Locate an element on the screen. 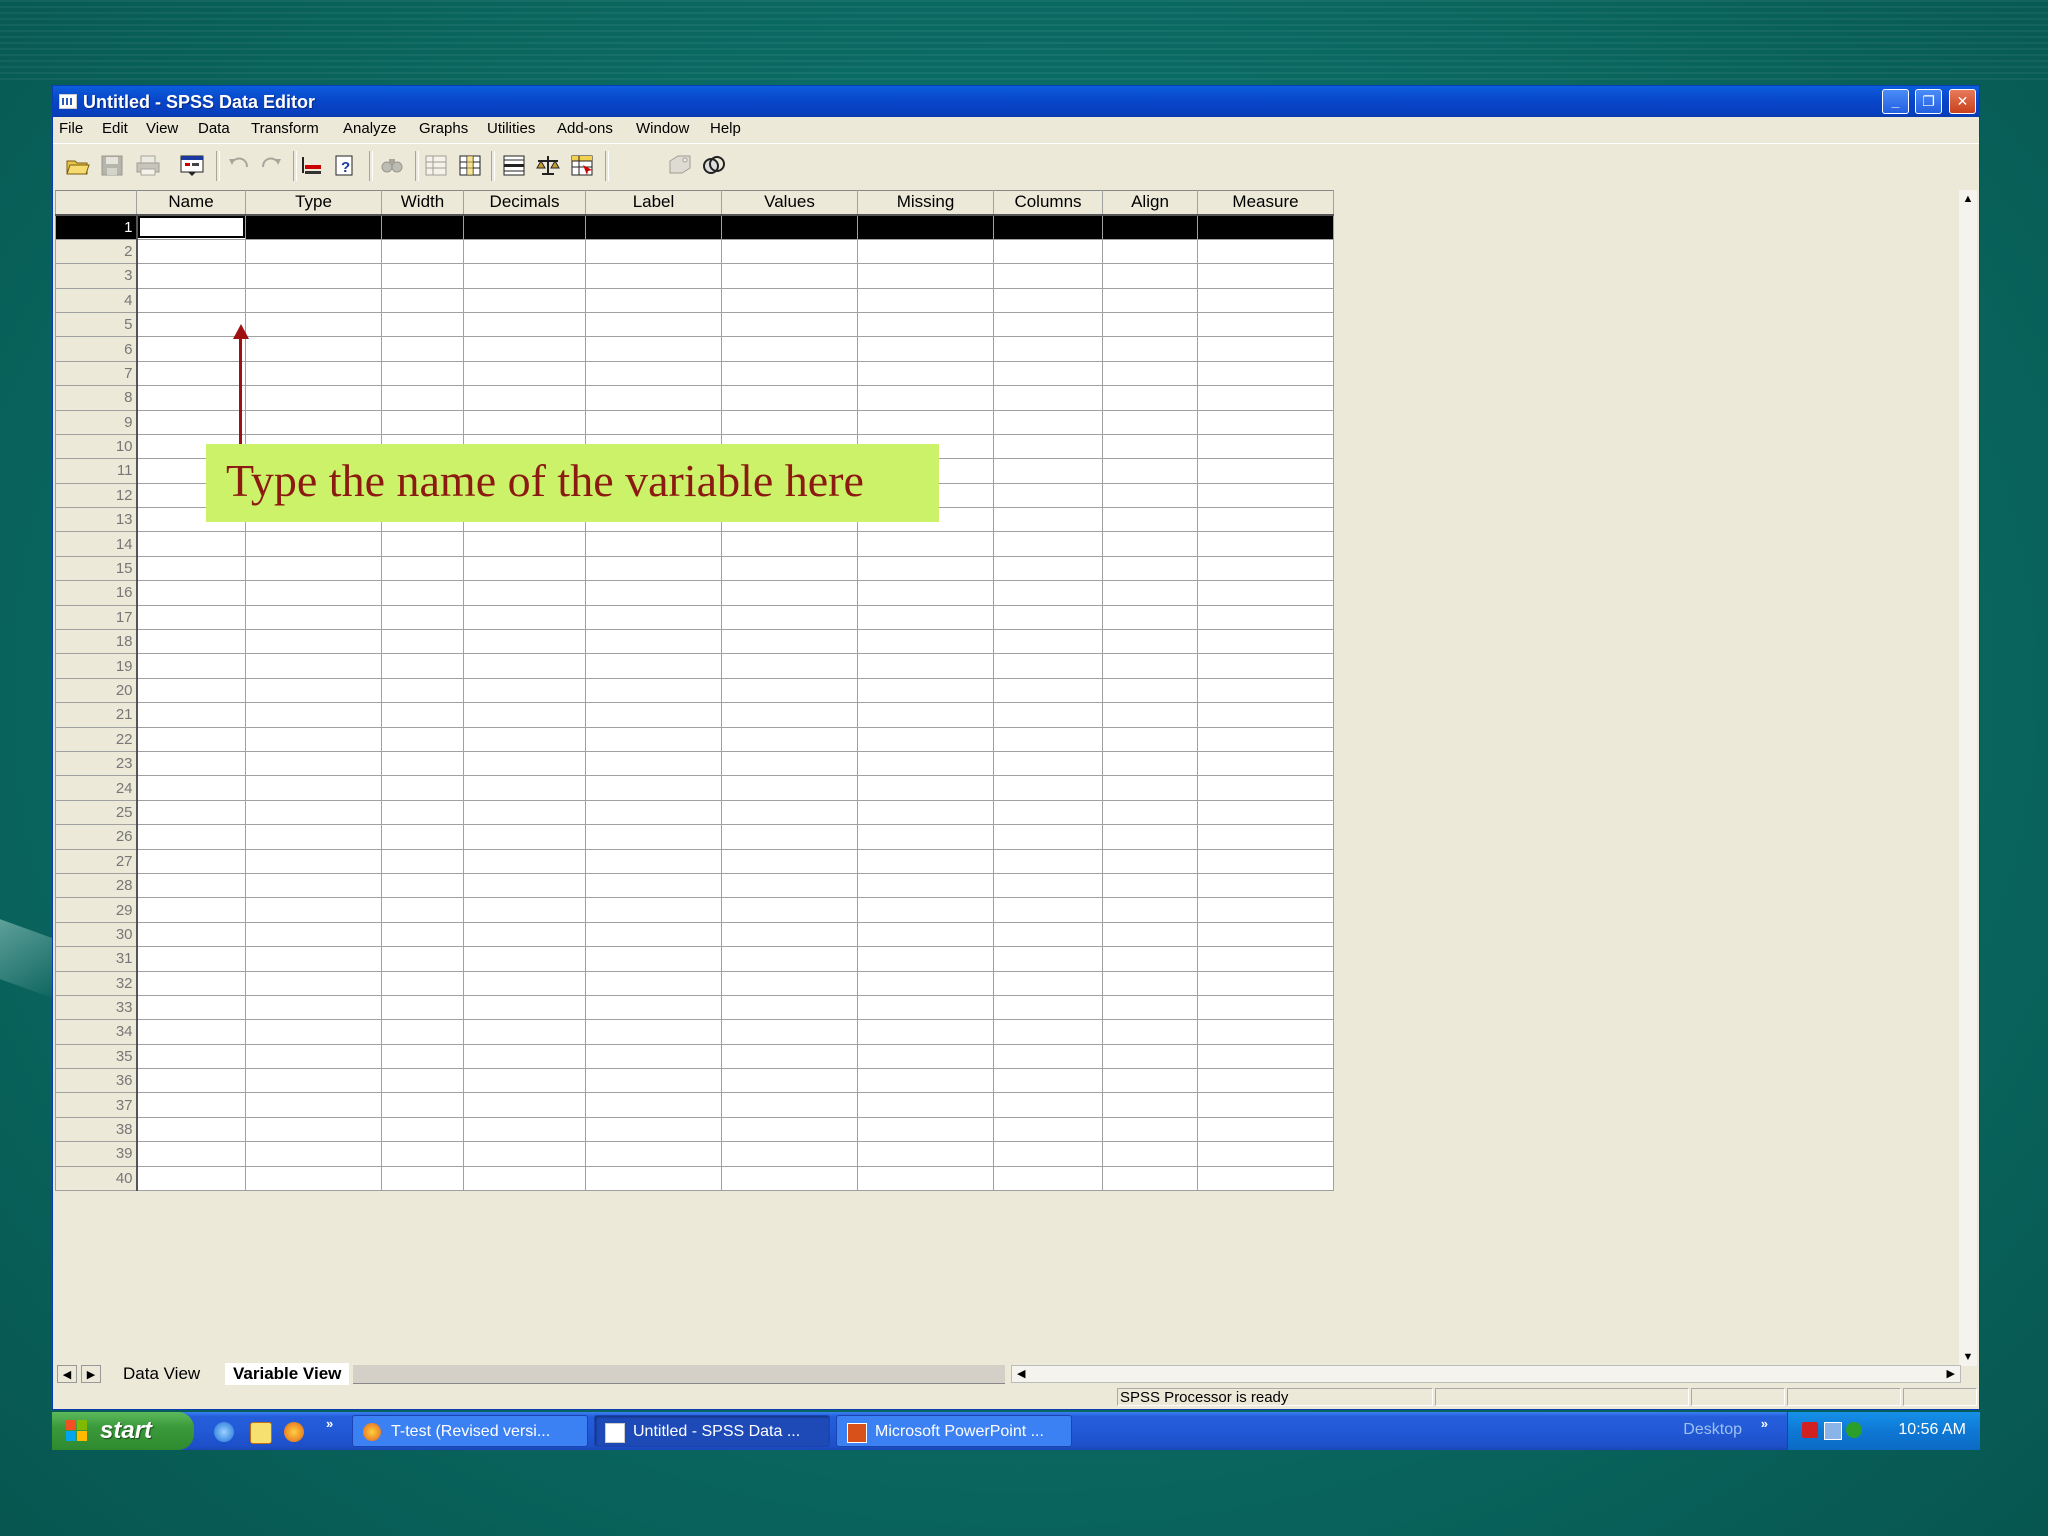  scroll-up-arrow-icon: ▲ is located at coordinates (1968, 199).